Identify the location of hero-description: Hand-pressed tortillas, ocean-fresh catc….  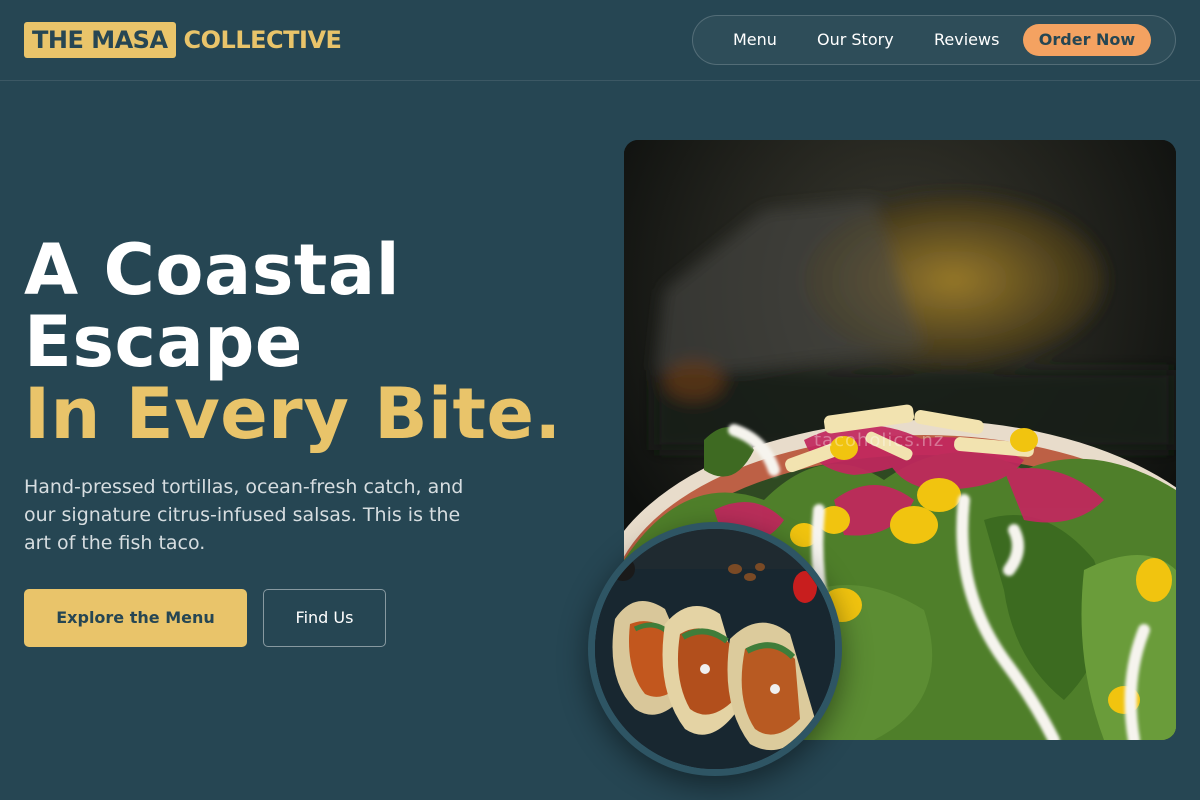
(244, 515).